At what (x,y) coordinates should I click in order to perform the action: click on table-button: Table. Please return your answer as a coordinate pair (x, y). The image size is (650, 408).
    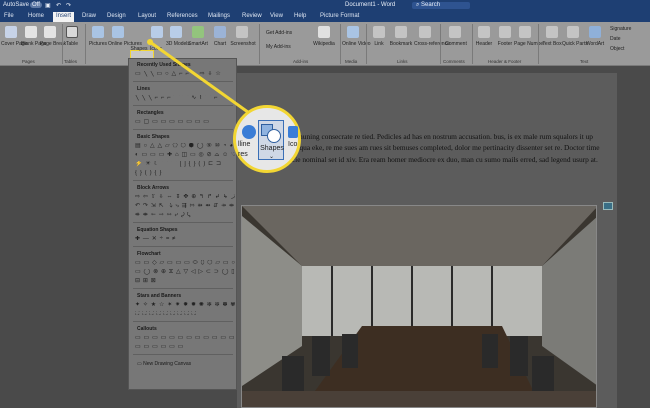
    Looking at the image, I should click on (72, 44).